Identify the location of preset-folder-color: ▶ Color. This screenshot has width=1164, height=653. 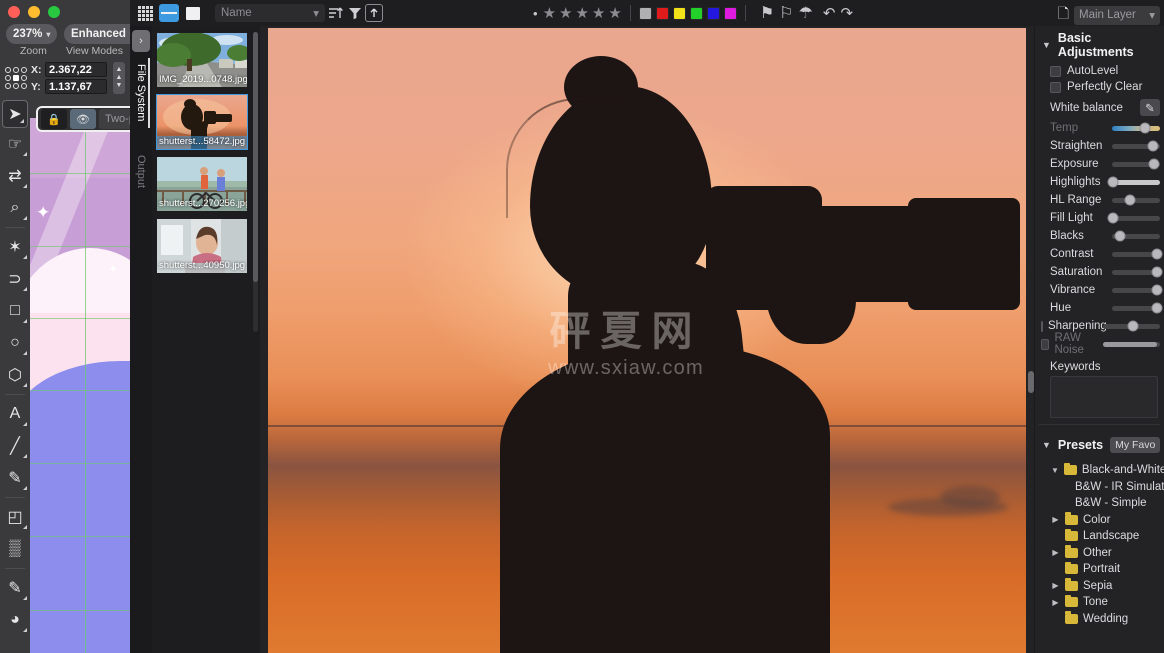
(1099, 520).